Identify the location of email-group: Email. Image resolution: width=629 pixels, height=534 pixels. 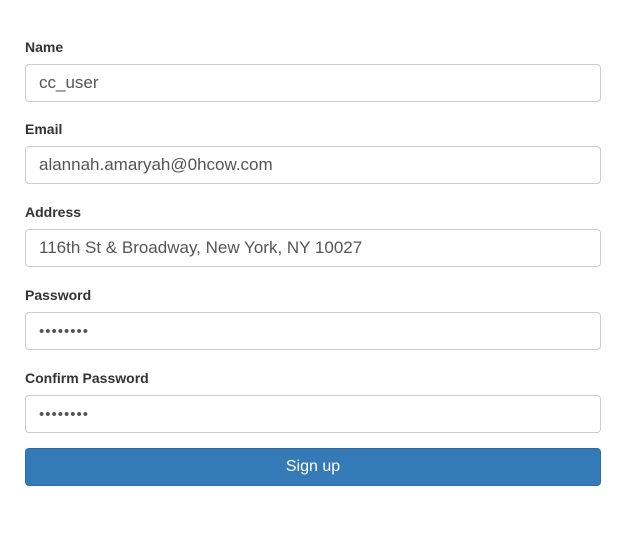
(313, 152).